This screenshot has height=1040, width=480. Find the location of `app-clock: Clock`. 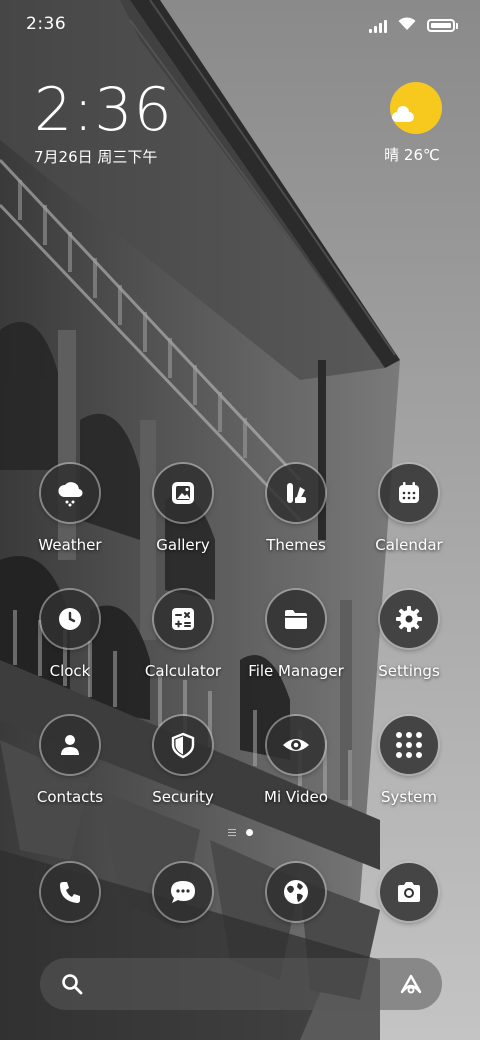

app-clock: Clock is located at coordinates (70, 635).